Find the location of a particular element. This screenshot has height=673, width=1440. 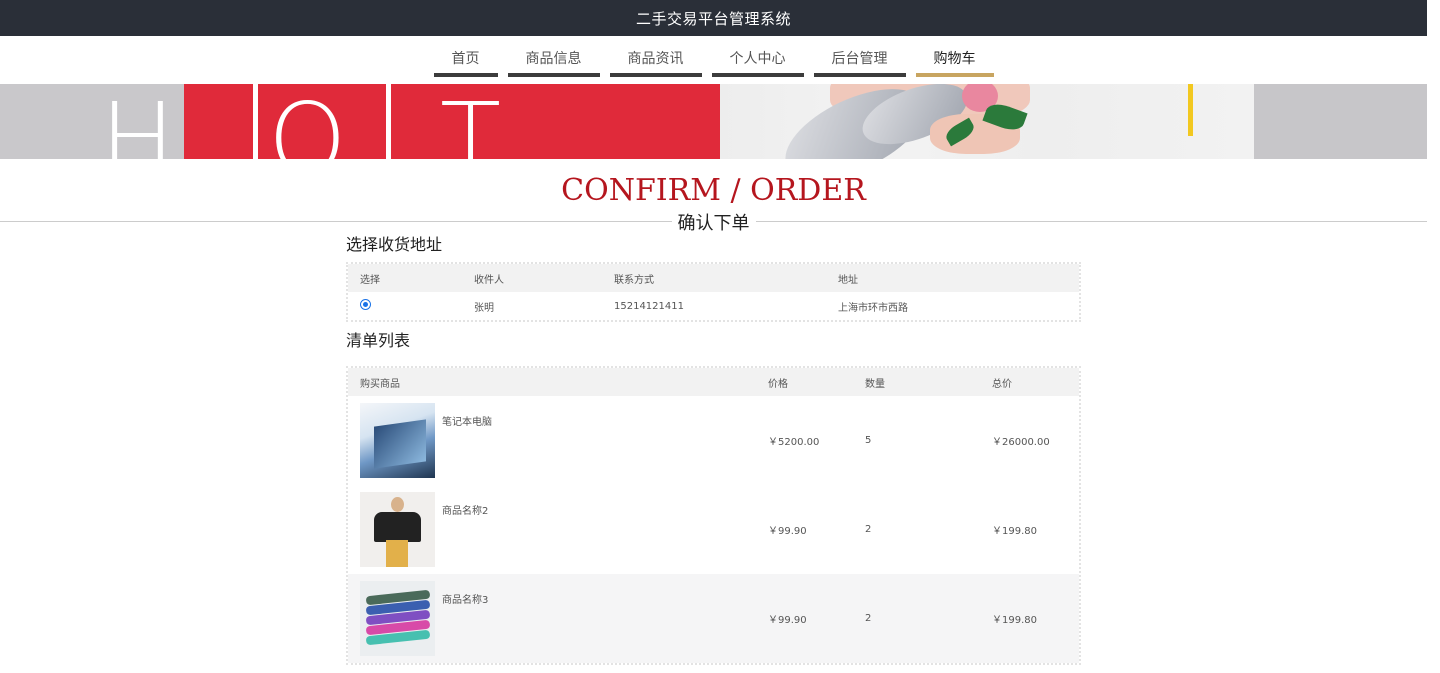

product-image-resistance-bands is located at coordinates (397, 618).